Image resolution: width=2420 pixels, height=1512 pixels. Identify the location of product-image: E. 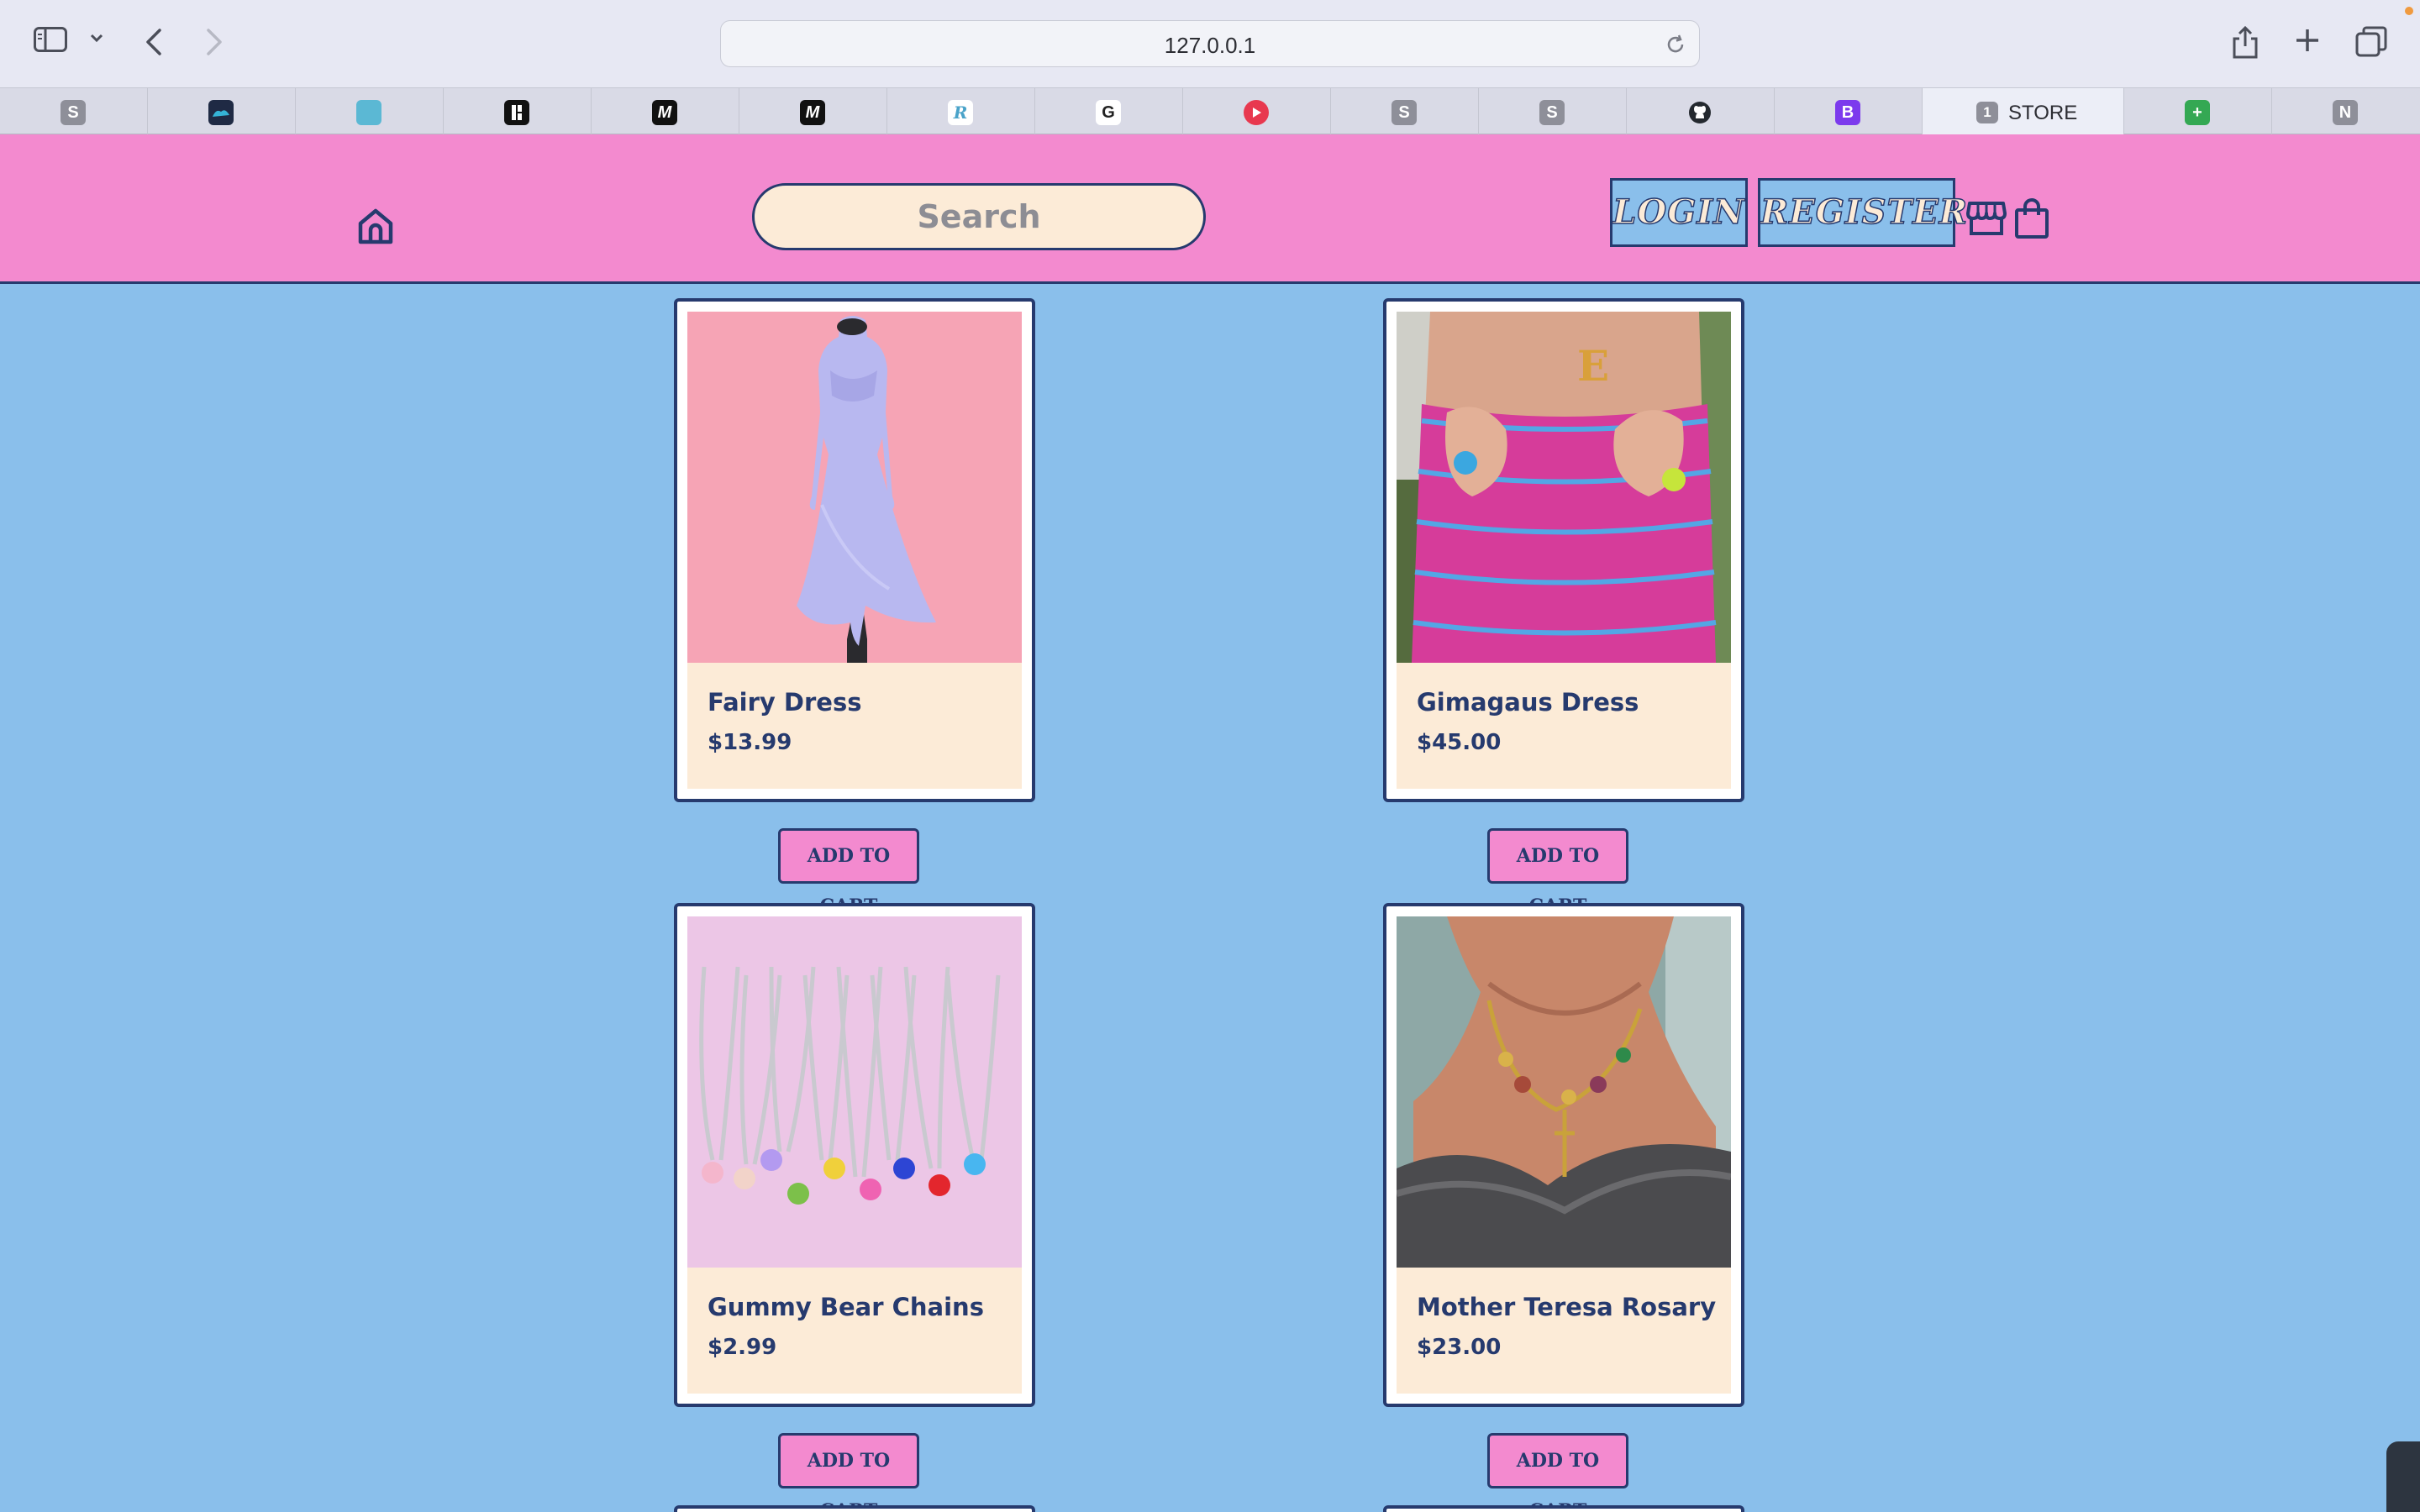
(1564, 487).